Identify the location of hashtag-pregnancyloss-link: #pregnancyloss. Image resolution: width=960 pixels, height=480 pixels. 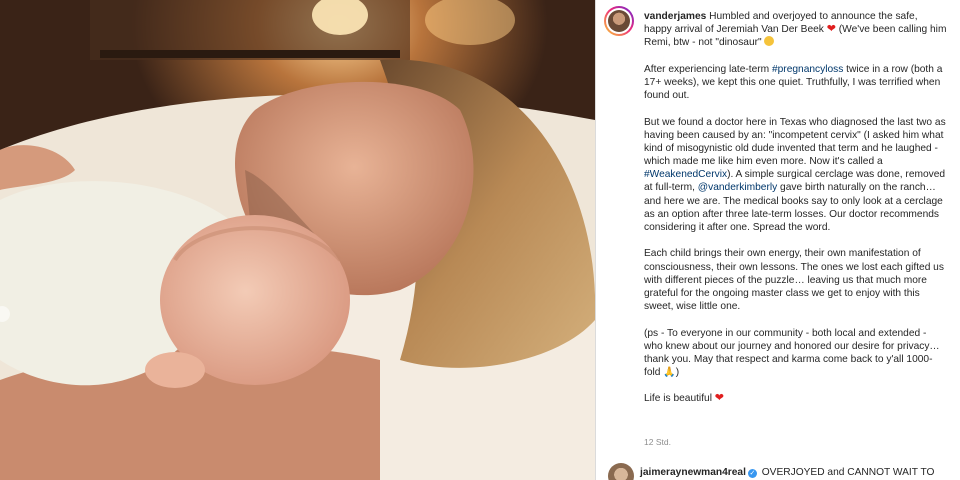
(807, 69).